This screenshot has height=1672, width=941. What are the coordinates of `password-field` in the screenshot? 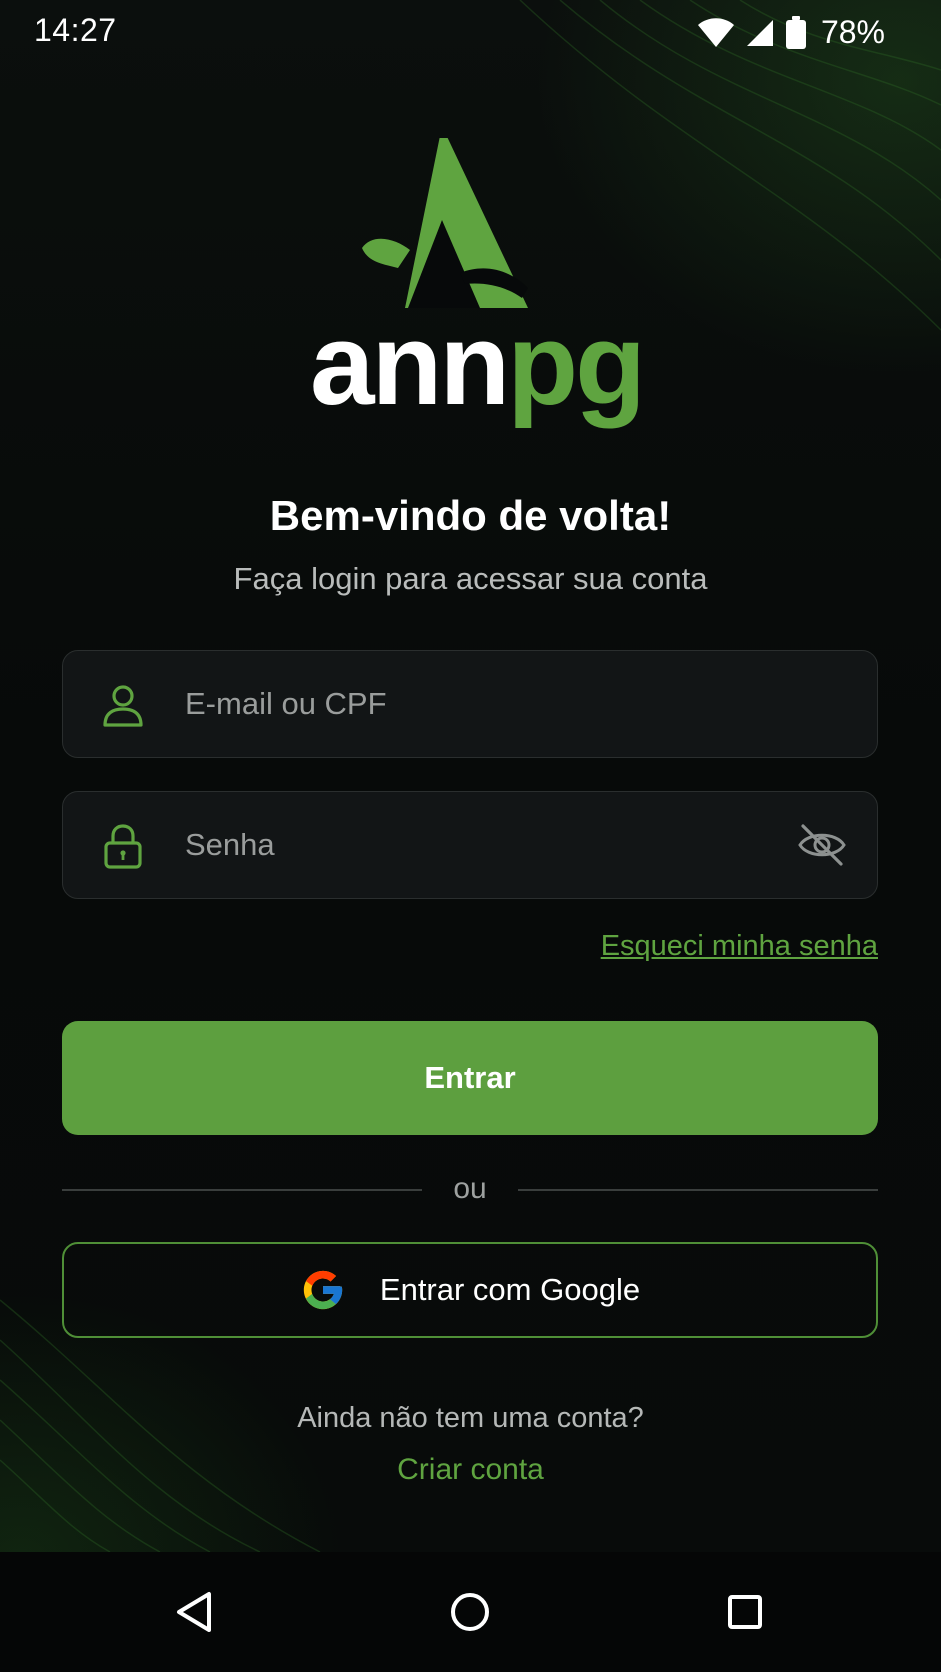 It's located at (470, 845).